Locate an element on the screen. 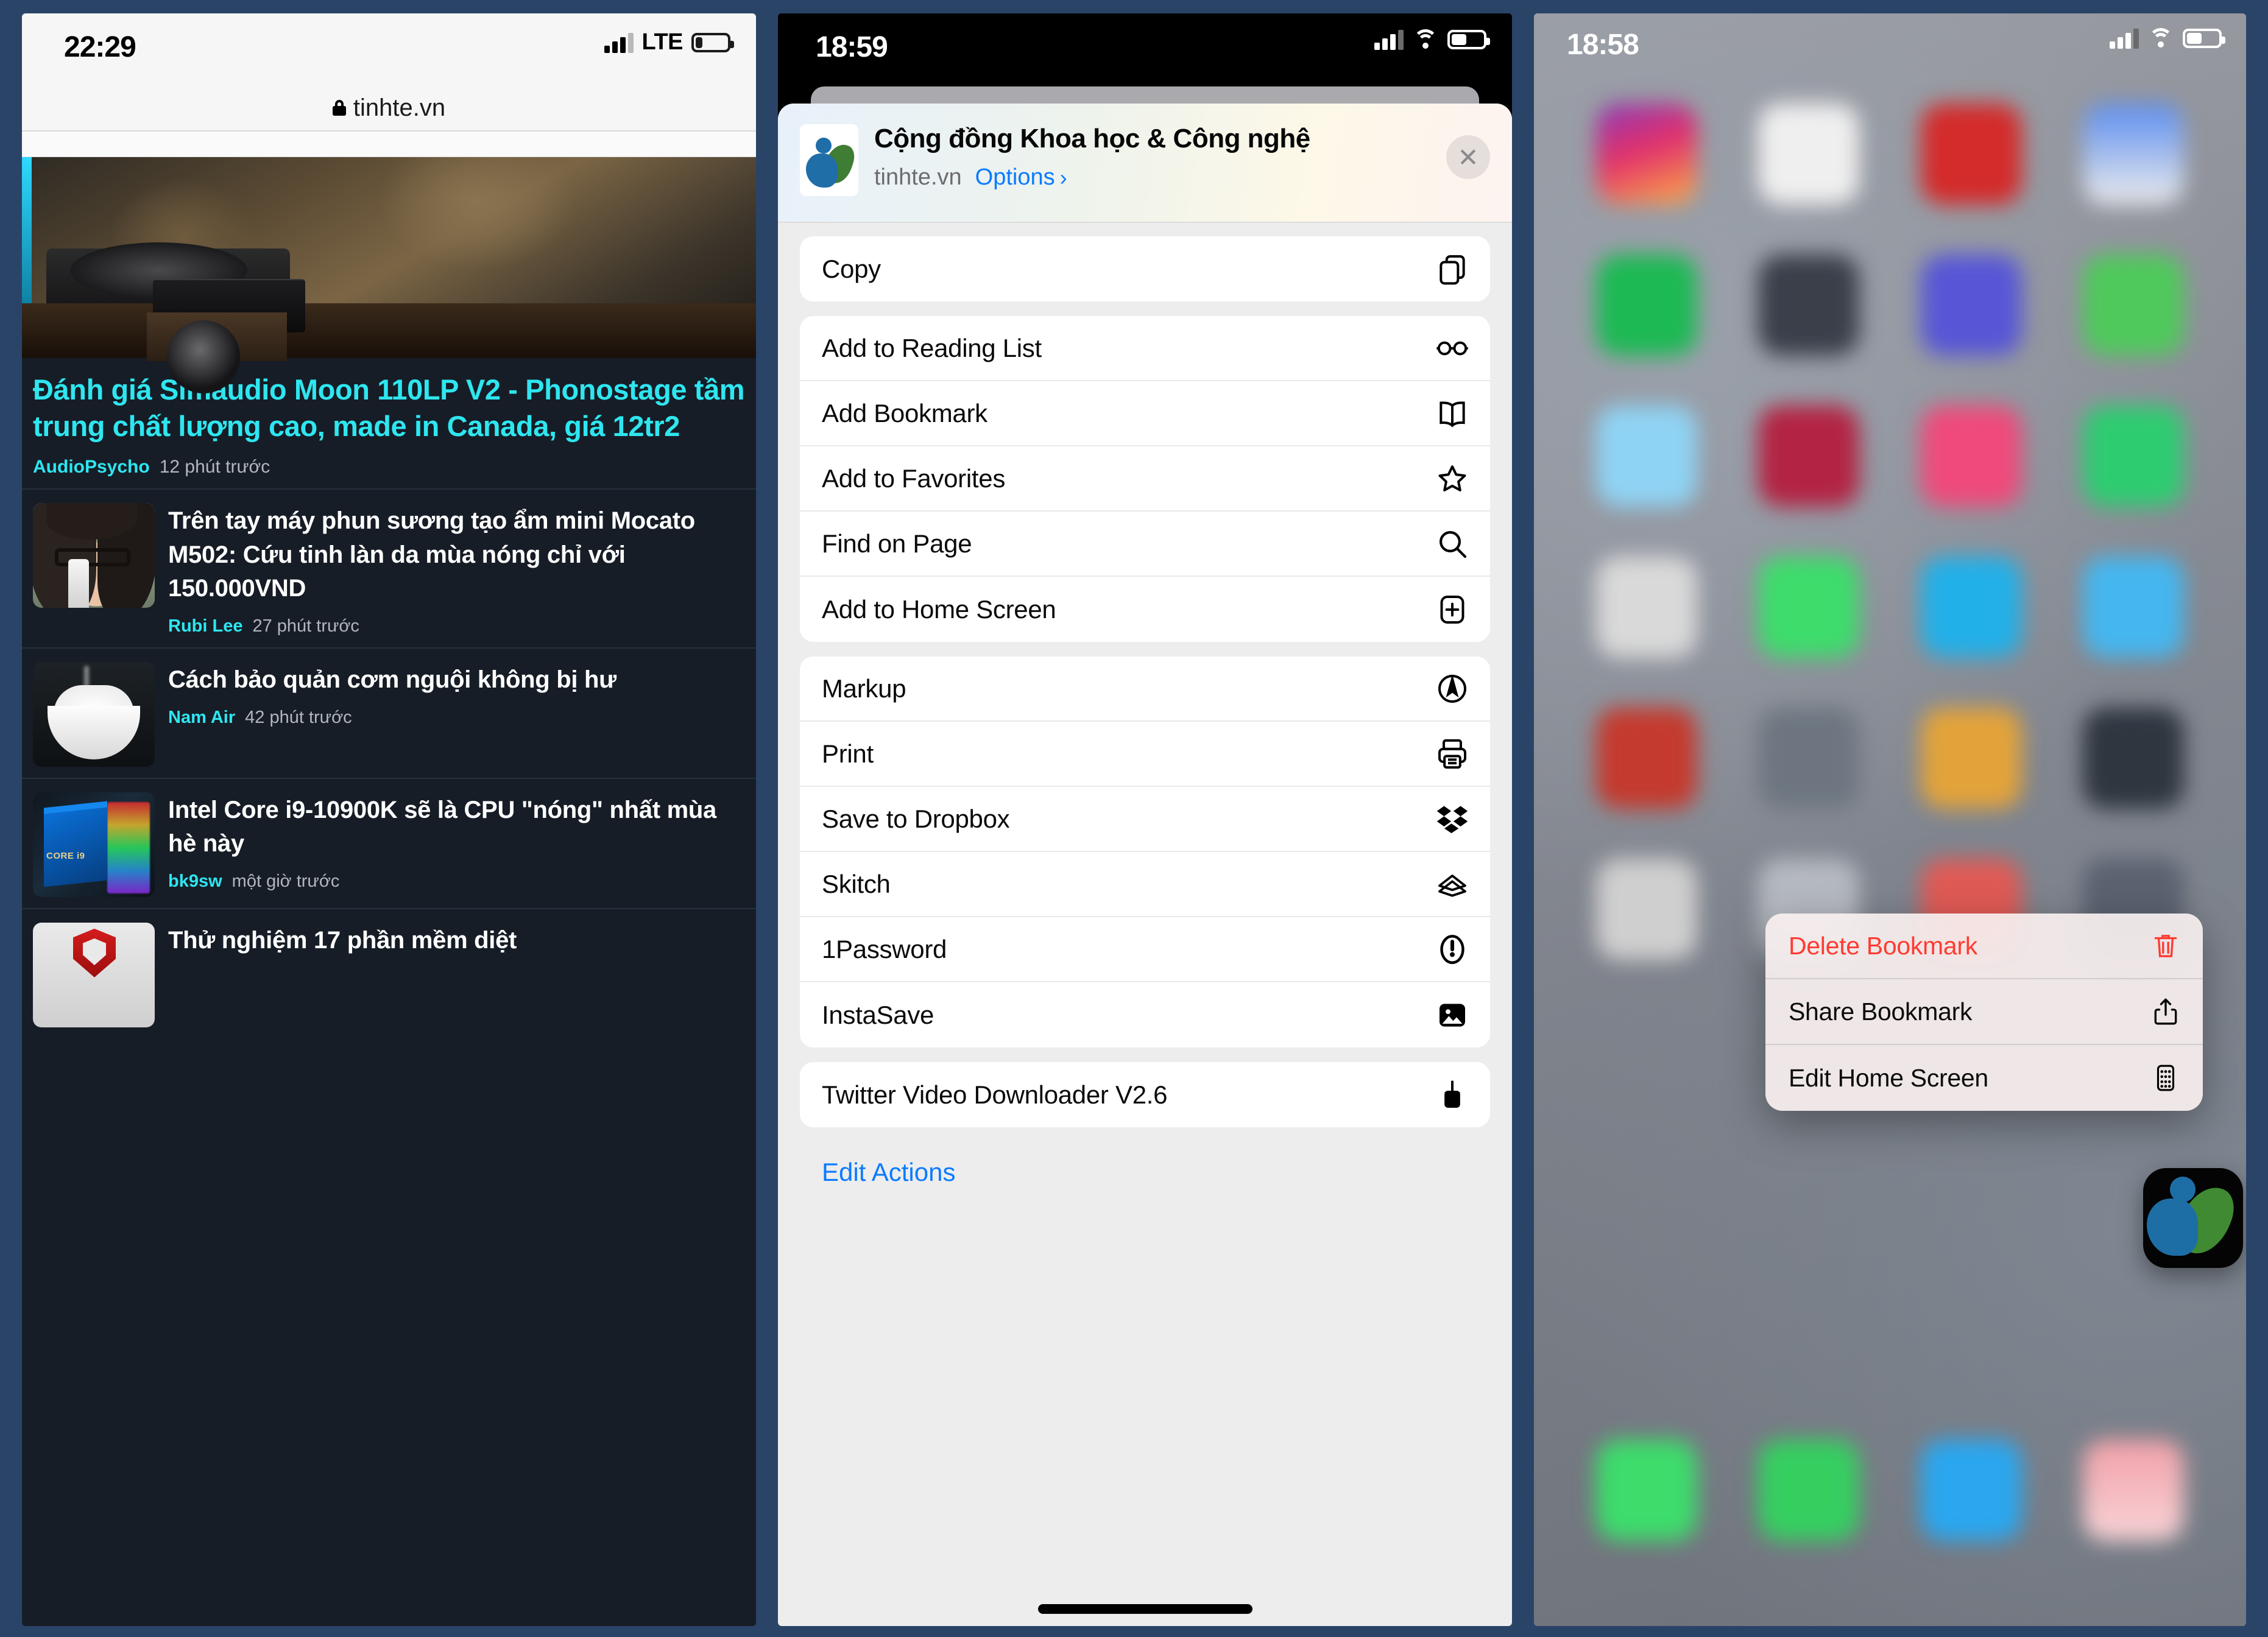 The height and width of the screenshot is (1637, 2268). article-title: Thử nghiệm 17 phần mềm diệt is located at coordinates (342, 940).